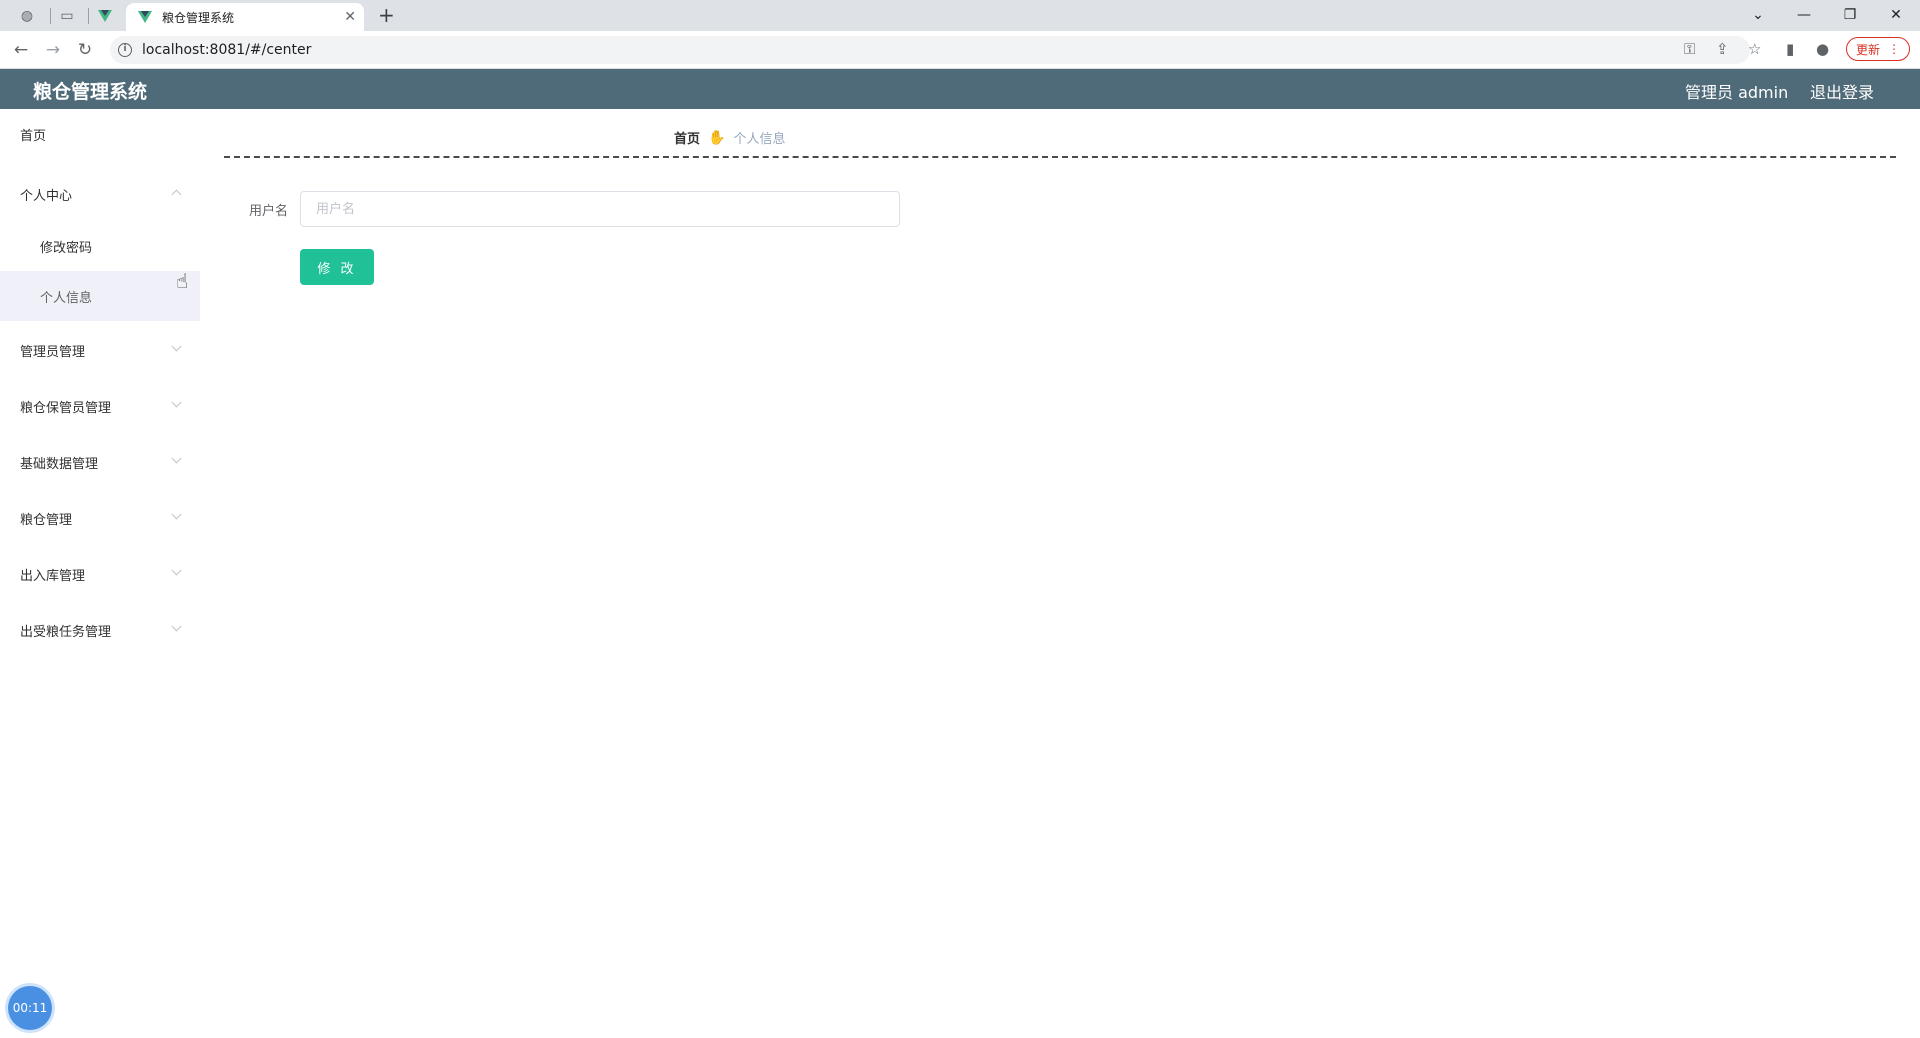 The image size is (1920, 1038). I want to click on minimize-icon: —, so click(1804, 15).